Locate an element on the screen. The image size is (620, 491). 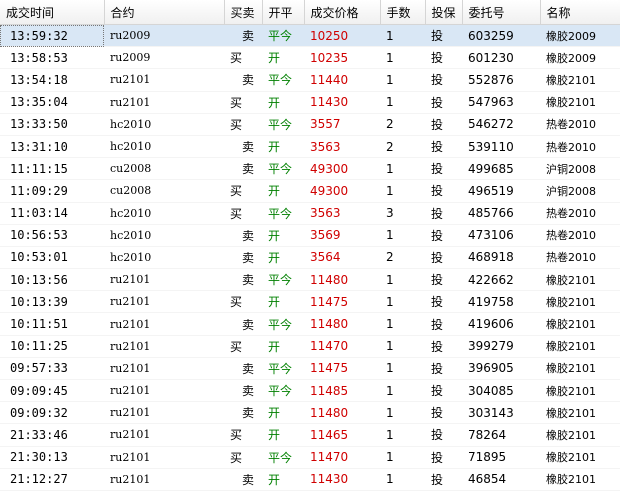
table-row: 13:54:18 ru2101 卖平今 11440 1 投 552876 橡胶2101 is located at coordinates (310, 80).